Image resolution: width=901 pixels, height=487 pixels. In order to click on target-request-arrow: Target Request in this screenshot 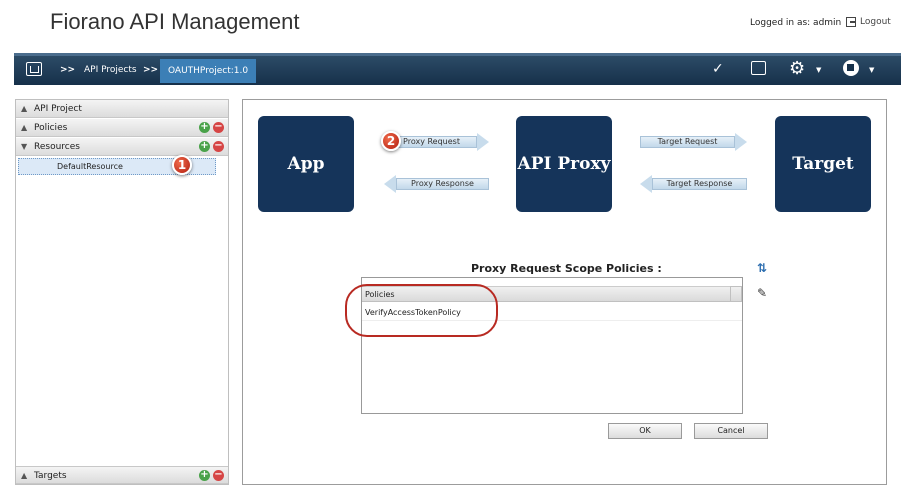, I will do `click(693, 142)`.